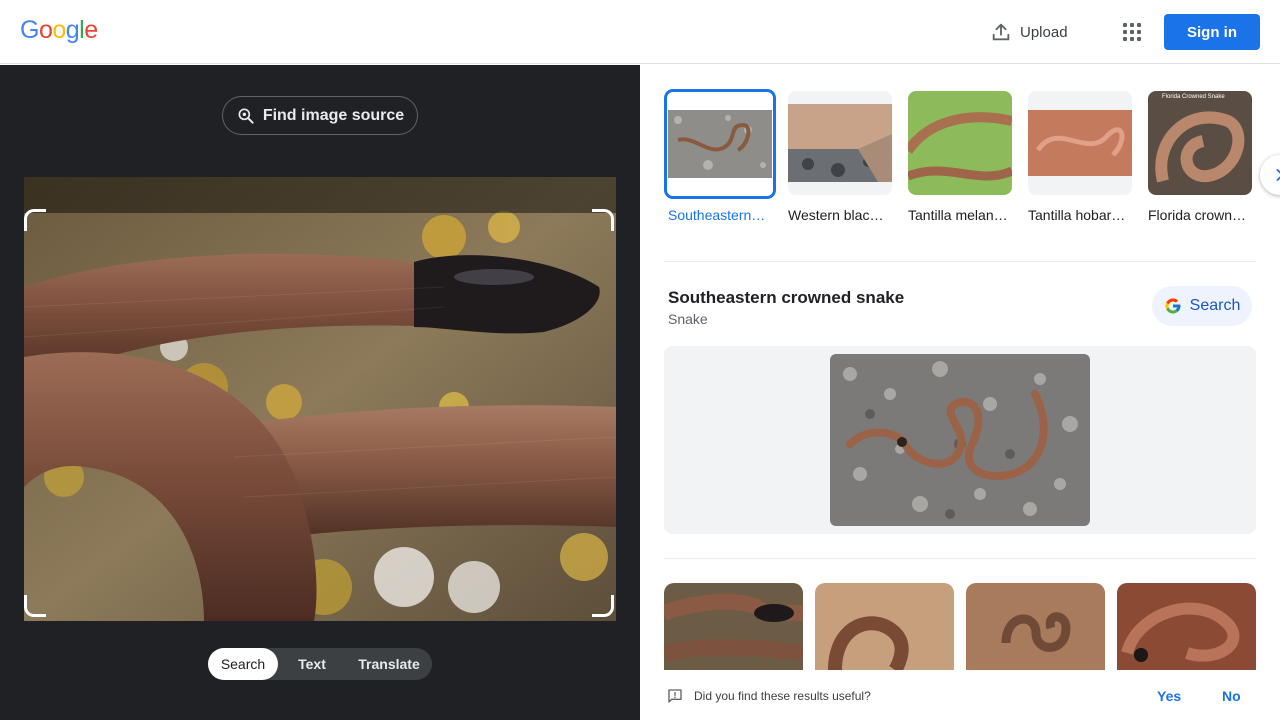 The image size is (1280, 720). I want to click on feedback-icon, so click(675, 696).